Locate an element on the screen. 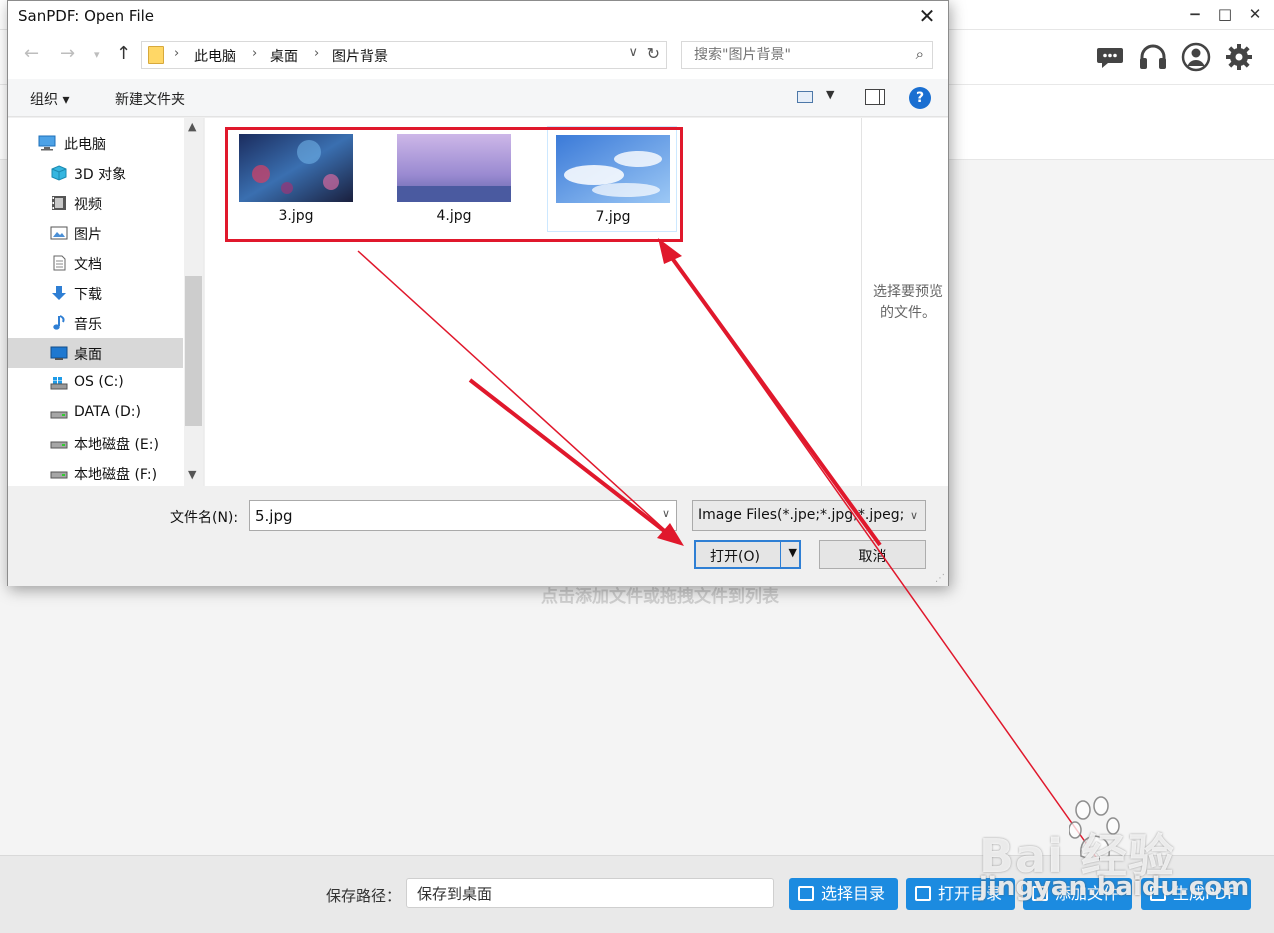  new-folder-button: 新建文件夹 is located at coordinates (150, 99).